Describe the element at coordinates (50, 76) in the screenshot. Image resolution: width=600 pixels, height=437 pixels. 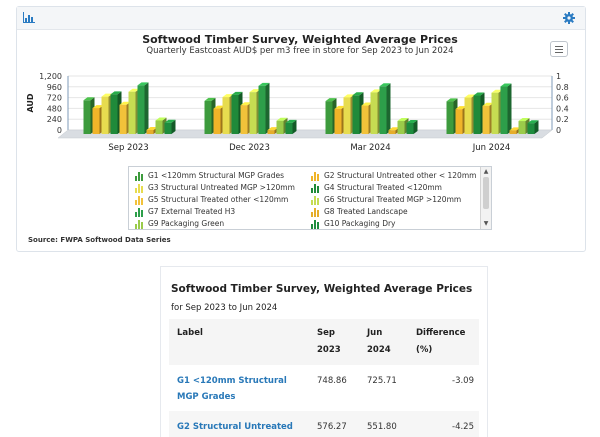
I see `y-tick-label: 1,200` at that location.